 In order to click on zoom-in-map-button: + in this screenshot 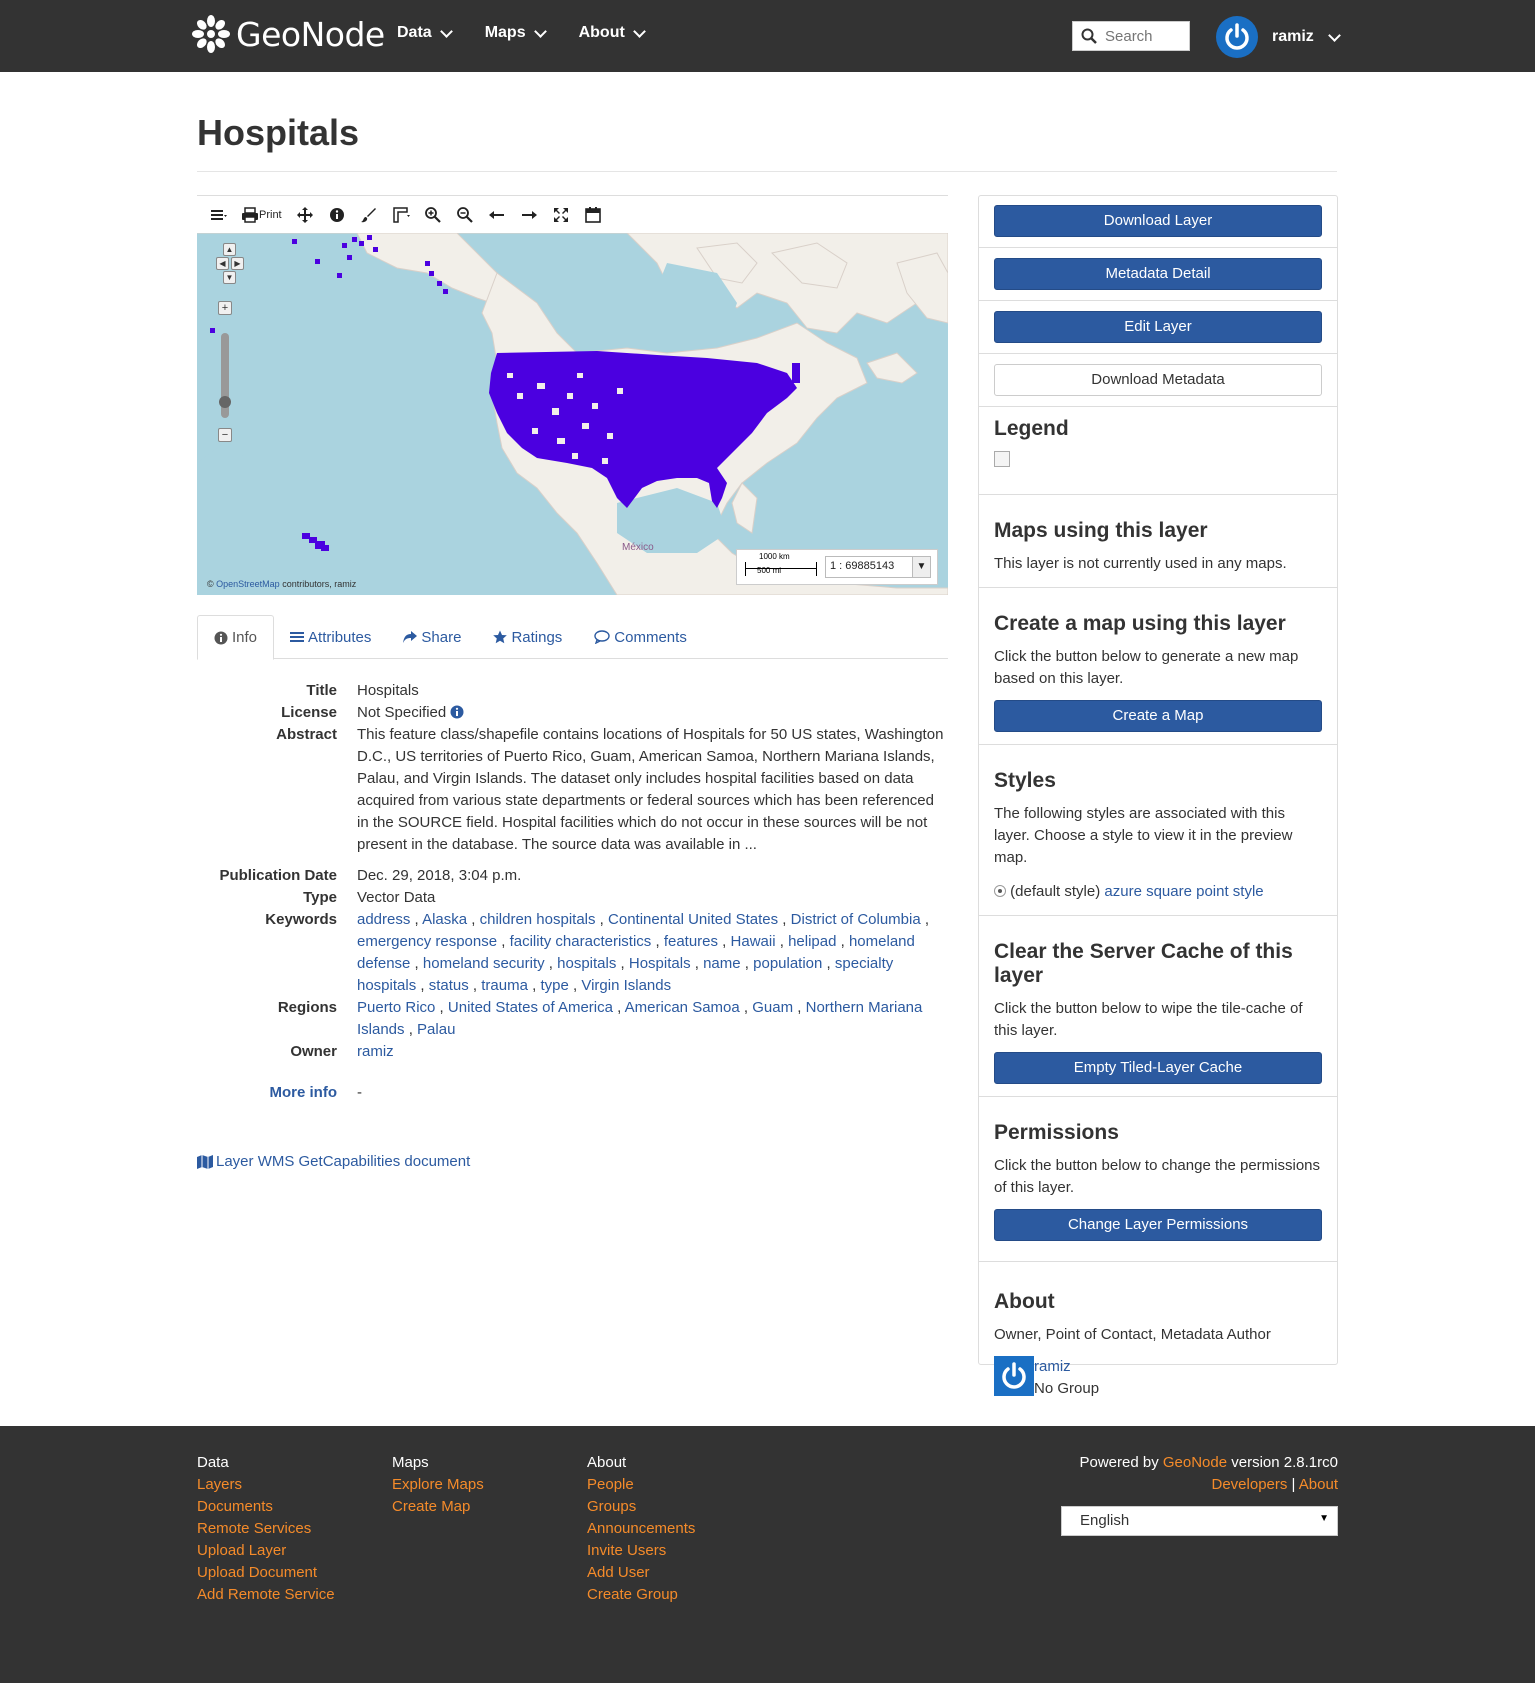, I will do `click(225, 308)`.